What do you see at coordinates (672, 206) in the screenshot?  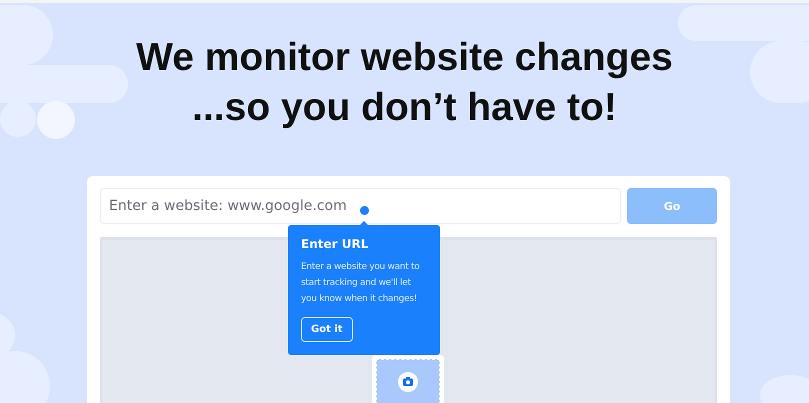 I see `go-button: Go` at bounding box center [672, 206].